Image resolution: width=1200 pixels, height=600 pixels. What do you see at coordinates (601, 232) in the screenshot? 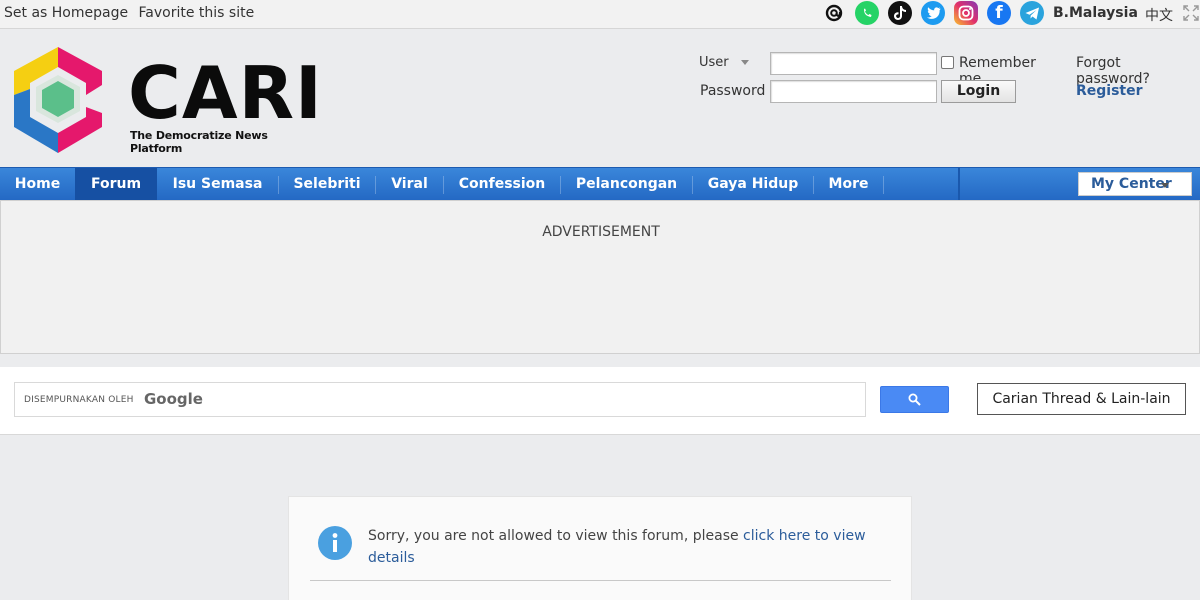
I see `advertisement-label: ADVERTISEMENT` at bounding box center [601, 232].